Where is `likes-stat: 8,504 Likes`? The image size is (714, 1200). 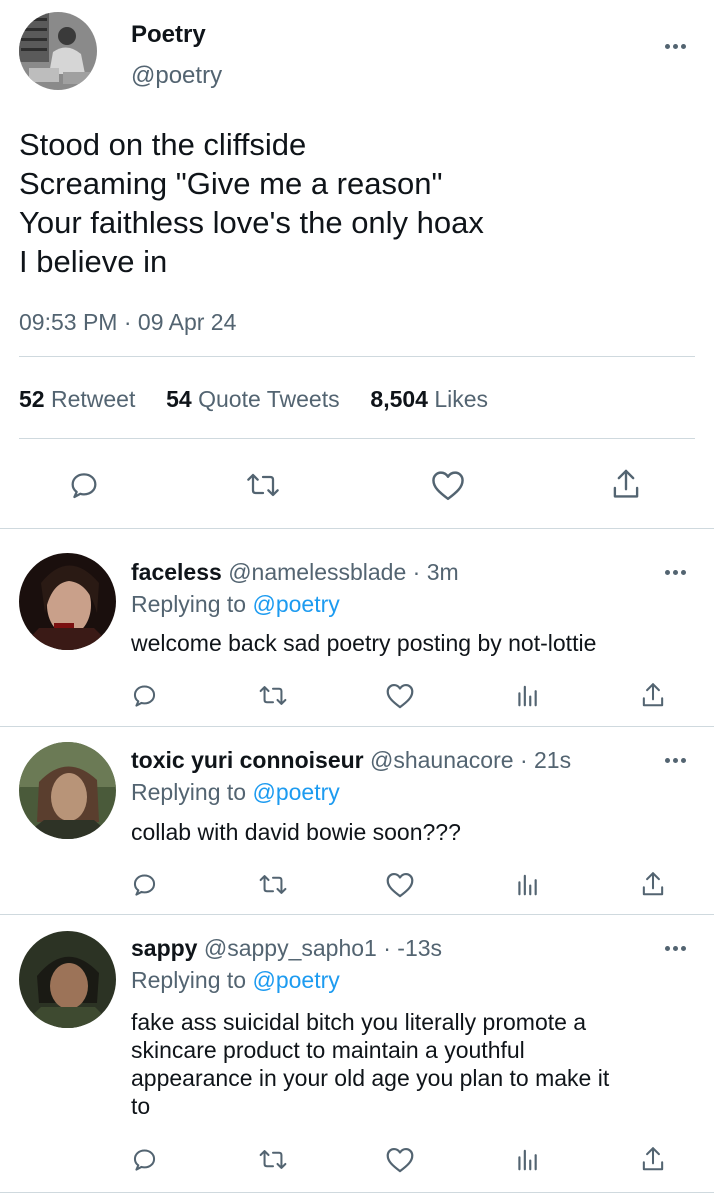 likes-stat: 8,504 Likes is located at coordinates (429, 399).